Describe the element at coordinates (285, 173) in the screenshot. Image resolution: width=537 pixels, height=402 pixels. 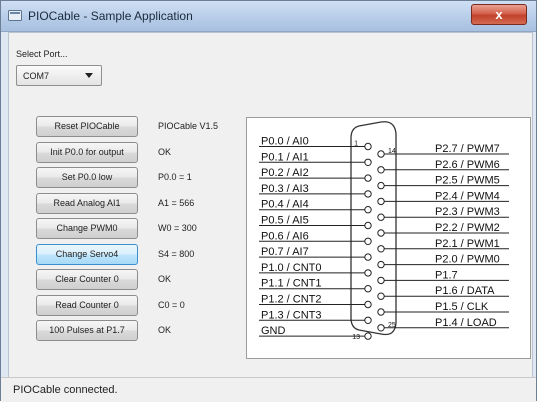
I see `left-pin-label: P0.2 / AI2` at that location.